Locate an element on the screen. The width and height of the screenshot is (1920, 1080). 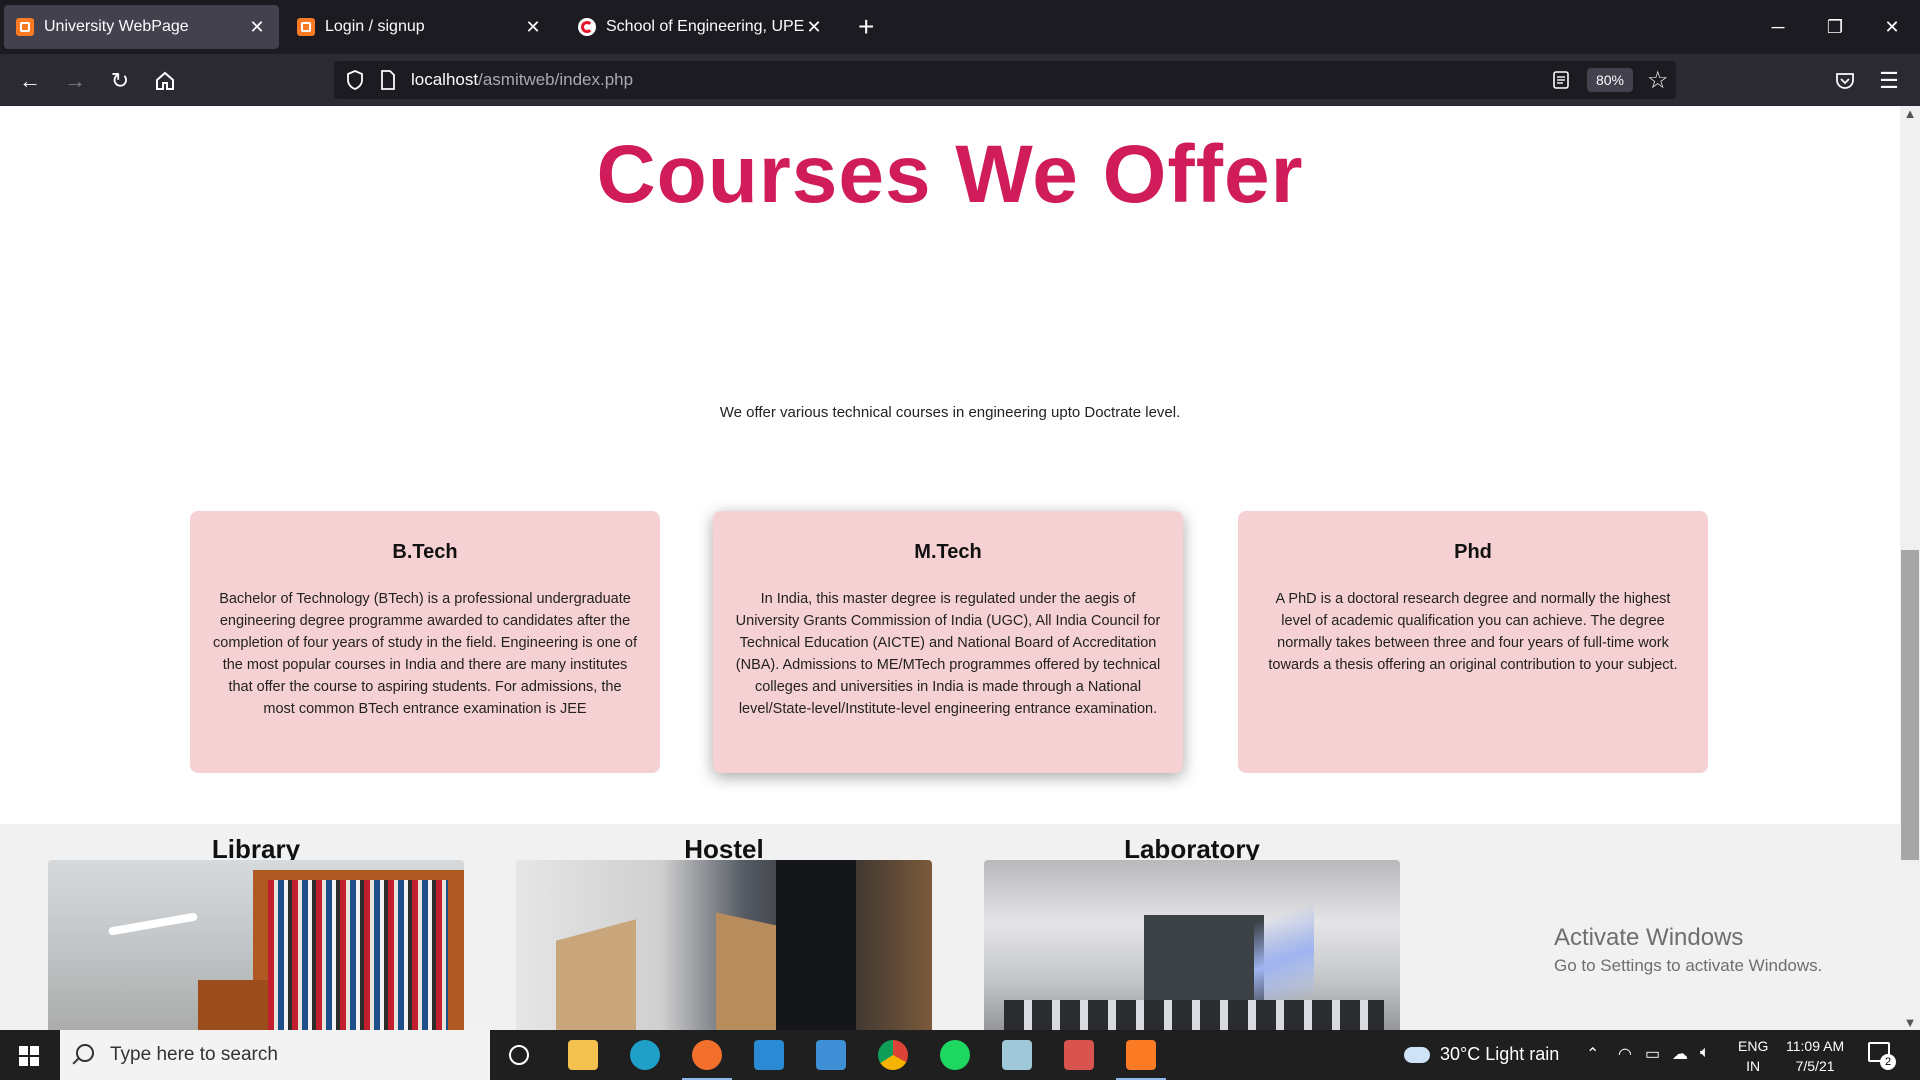
app-icon is located at coordinates (1017, 1055).